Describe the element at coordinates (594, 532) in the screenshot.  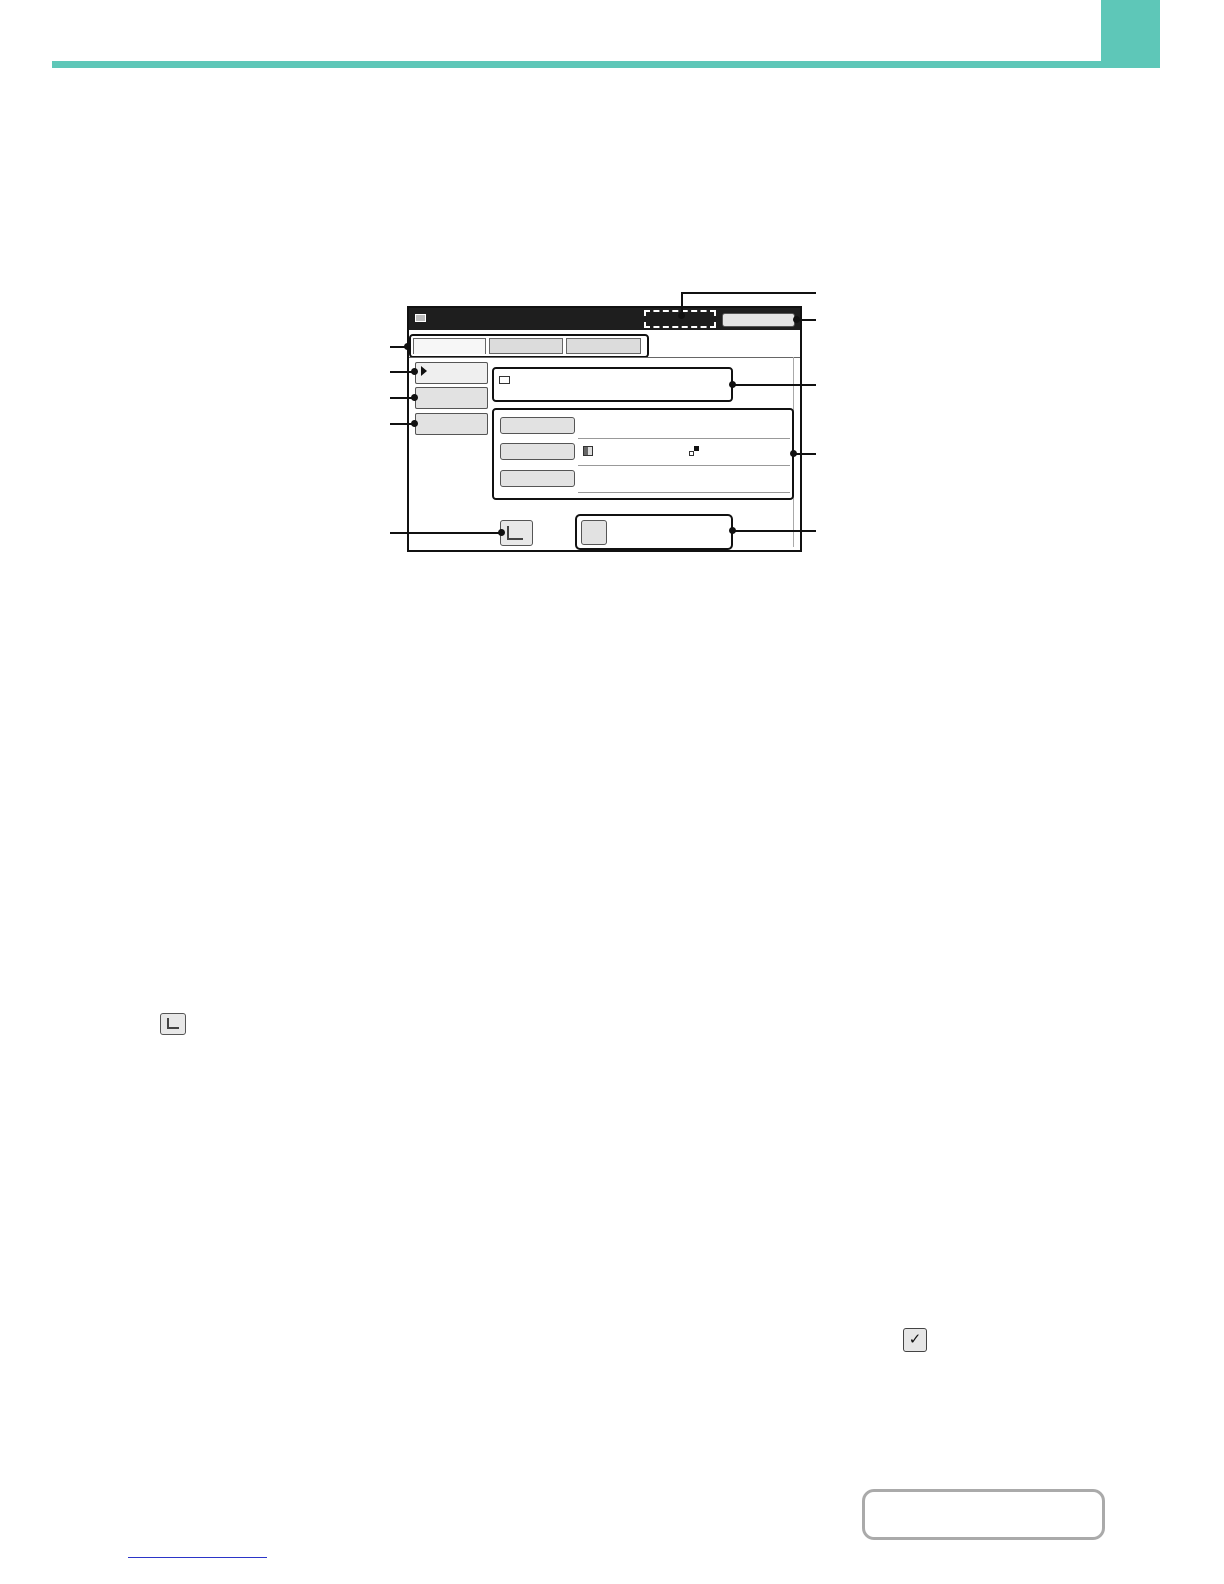
I see `checkbox-button` at that location.